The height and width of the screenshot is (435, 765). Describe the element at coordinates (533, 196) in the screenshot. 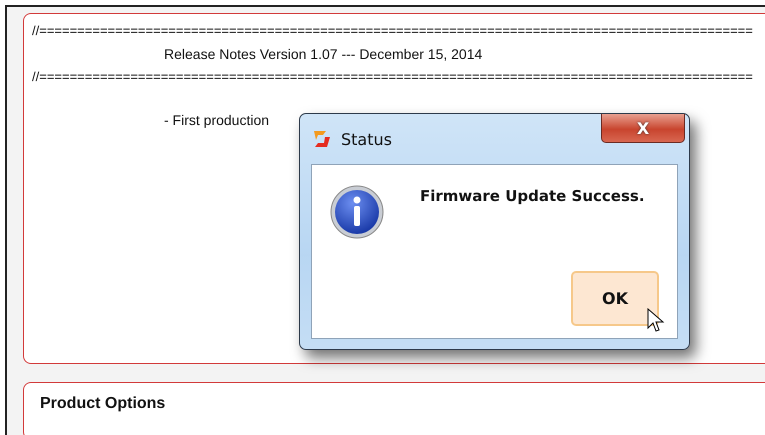

I see `dialog-message: Firmware Update Success.` at that location.